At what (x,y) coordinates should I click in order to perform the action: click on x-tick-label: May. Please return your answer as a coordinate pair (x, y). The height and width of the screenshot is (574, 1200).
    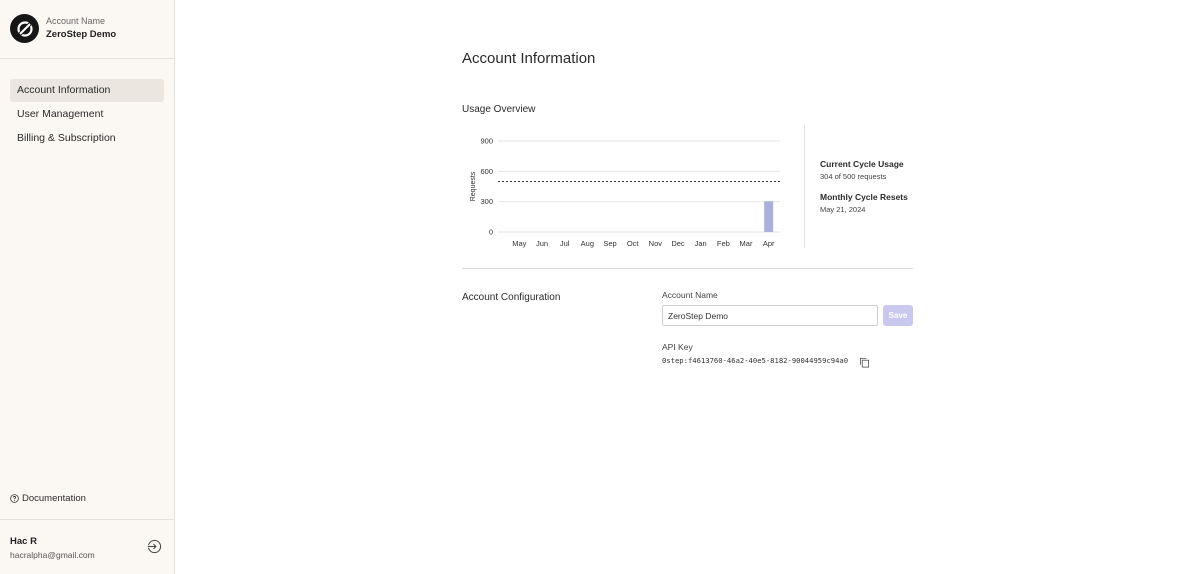
    Looking at the image, I should click on (519, 243).